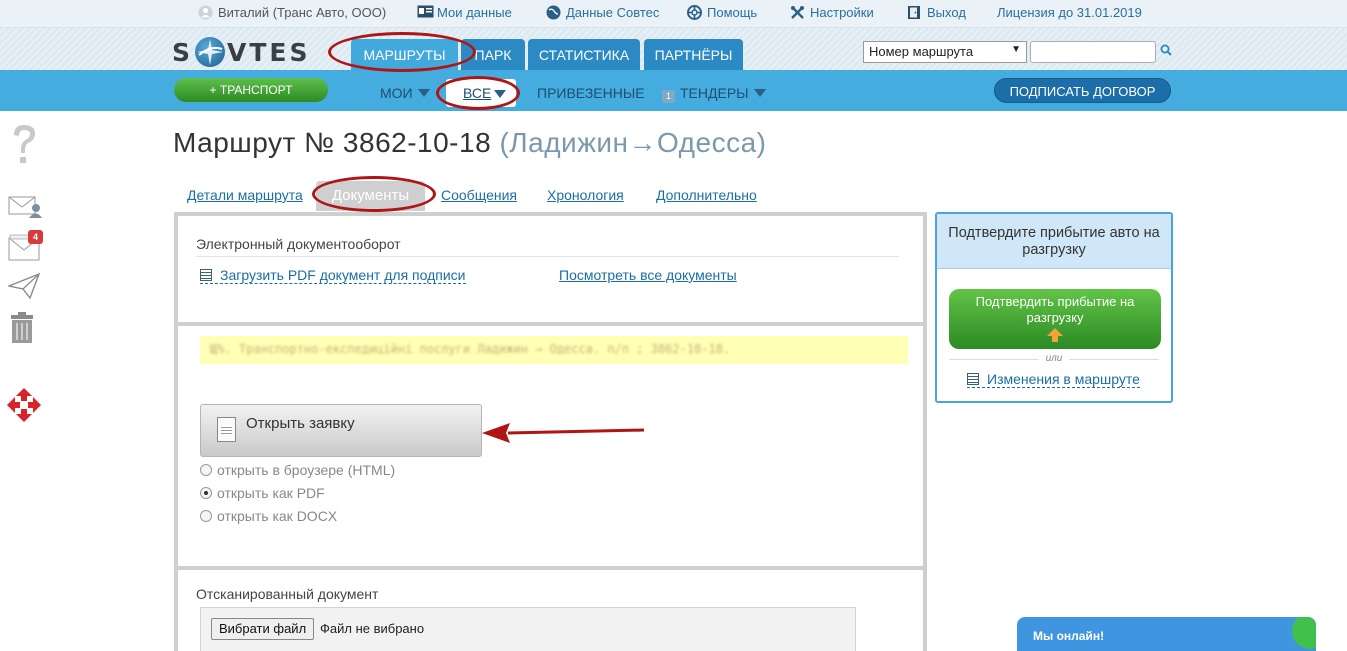  I want to click on subnav-delivered: ПРИВЕЗЕННЫЕ, so click(591, 93).